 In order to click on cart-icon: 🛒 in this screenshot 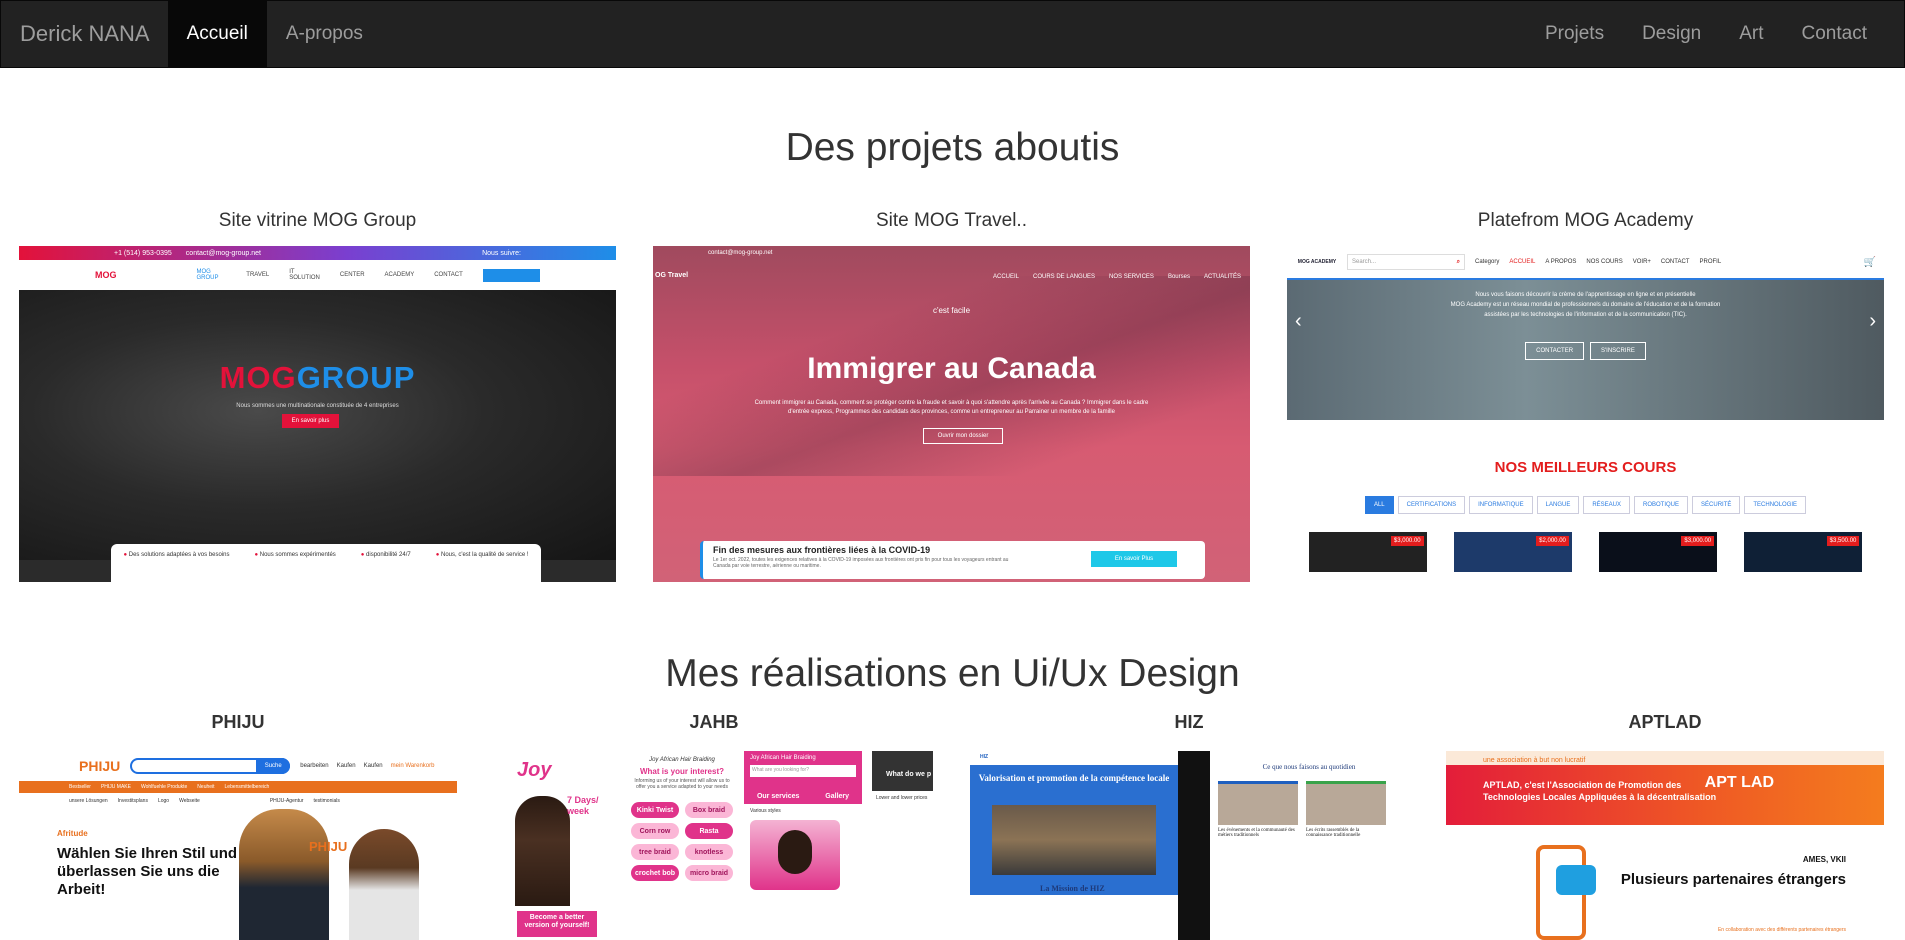, I will do `click(1869, 262)`.